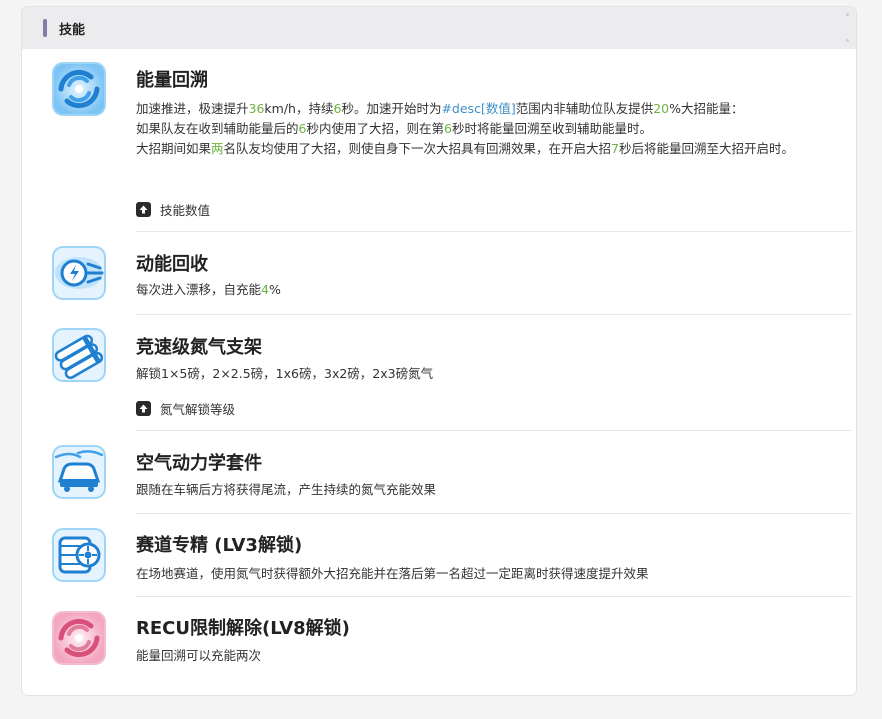  I want to click on card-header: 技能, so click(439, 28).